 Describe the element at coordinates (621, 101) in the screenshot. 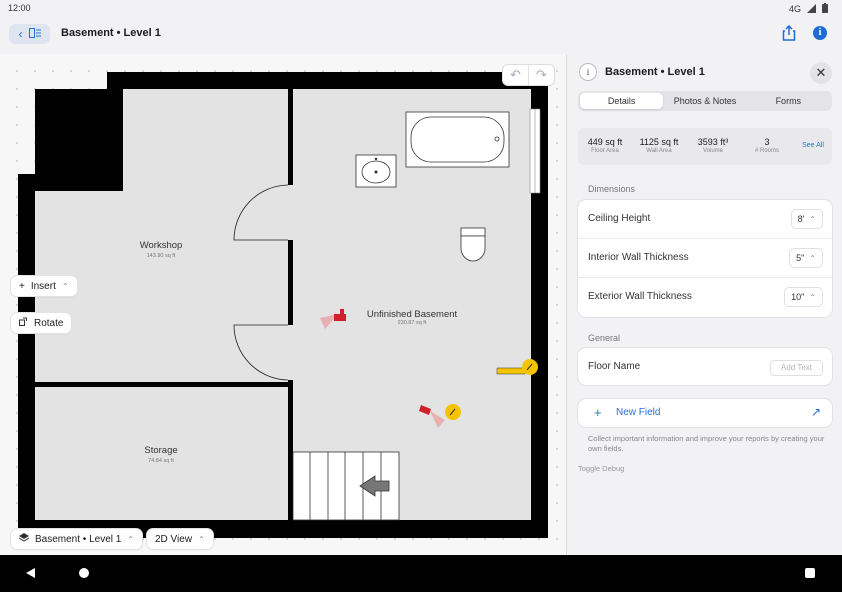

I see `tab-details: Details` at that location.